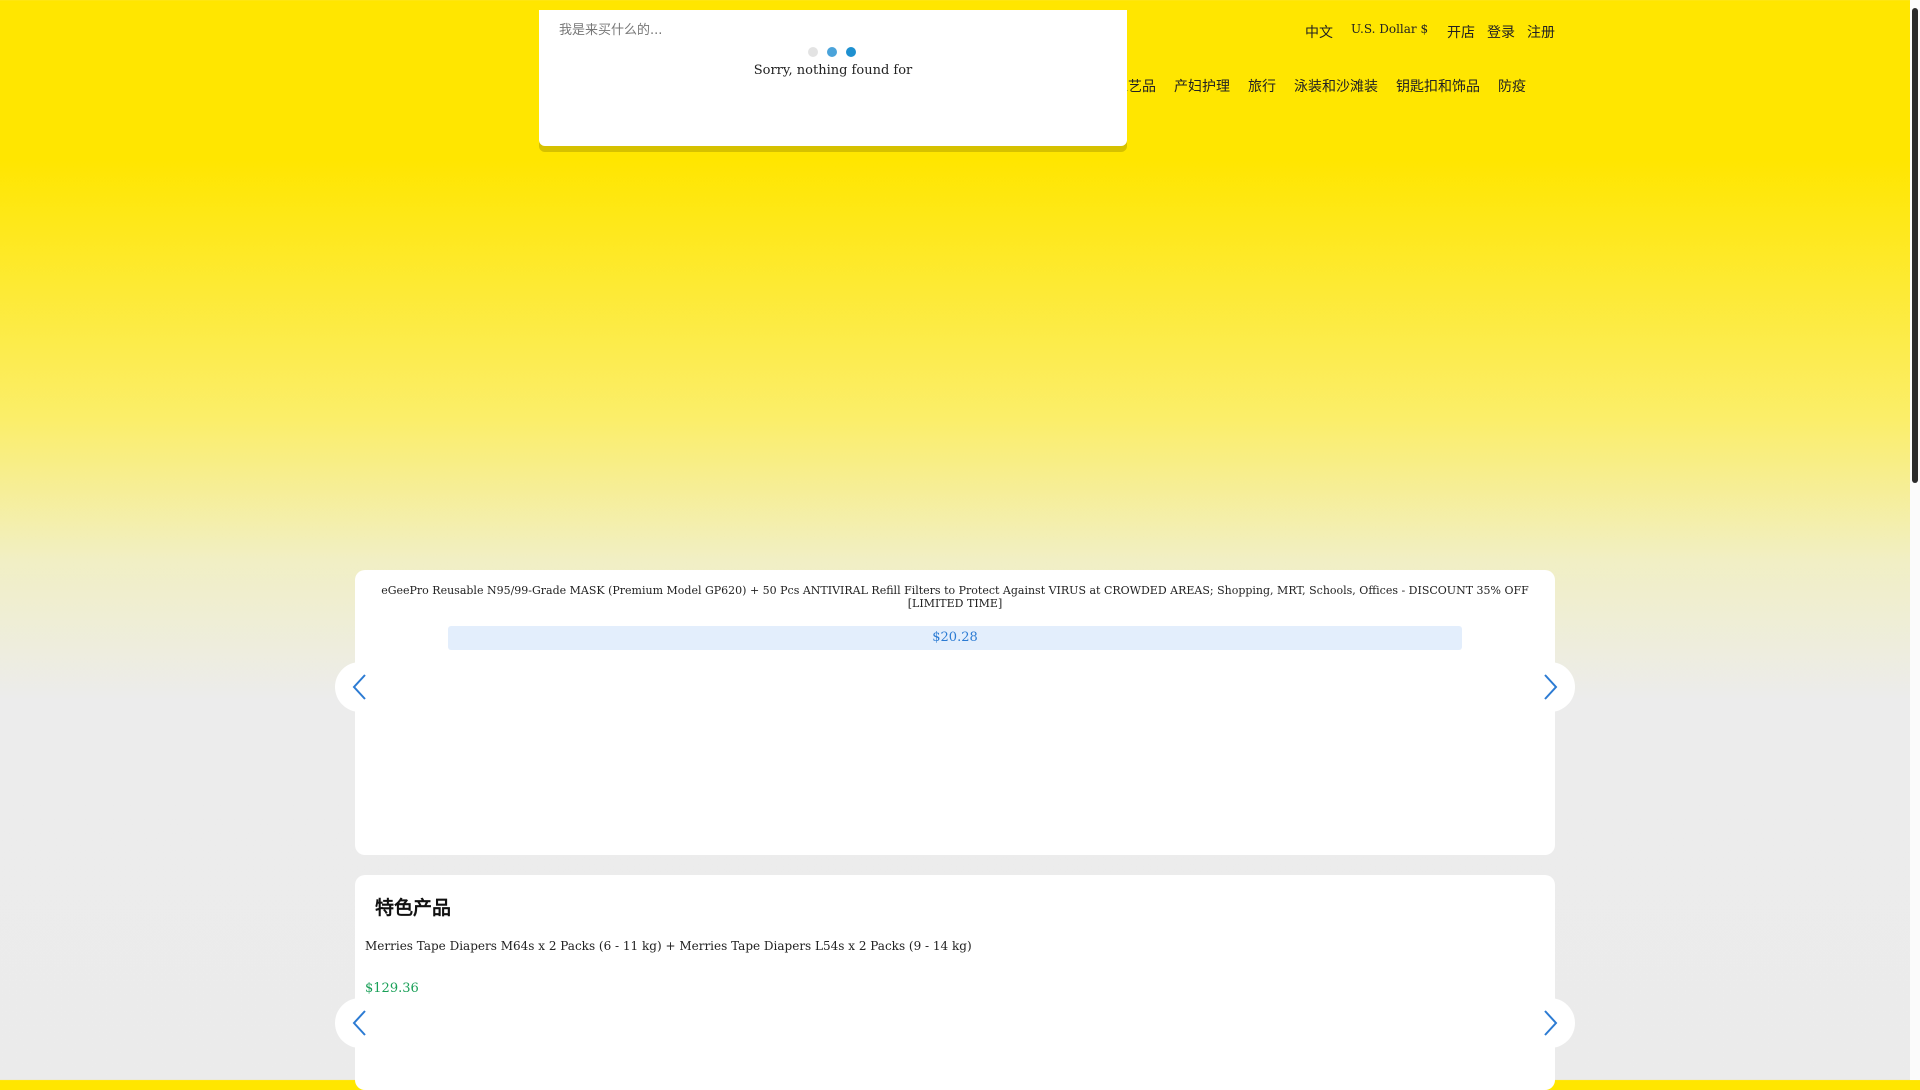  Describe the element at coordinates (1389, 29) in the screenshot. I see `currency-selector: U.S. Dollar $` at that location.